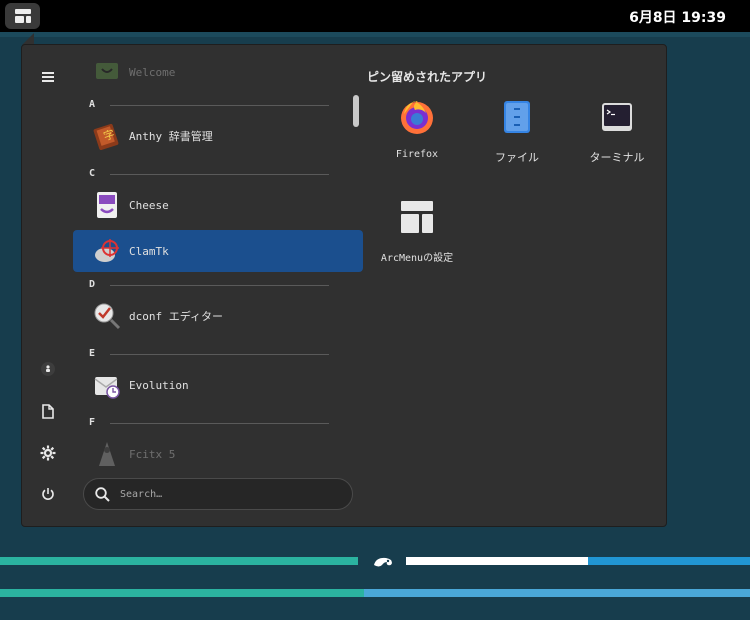 Image resolution: width=750 pixels, height=620 pixels. What do you see at coordinates (176, 316) in the screenshot?
I see `list-item-label: dconf エディター` at bounding box center [176, 316].